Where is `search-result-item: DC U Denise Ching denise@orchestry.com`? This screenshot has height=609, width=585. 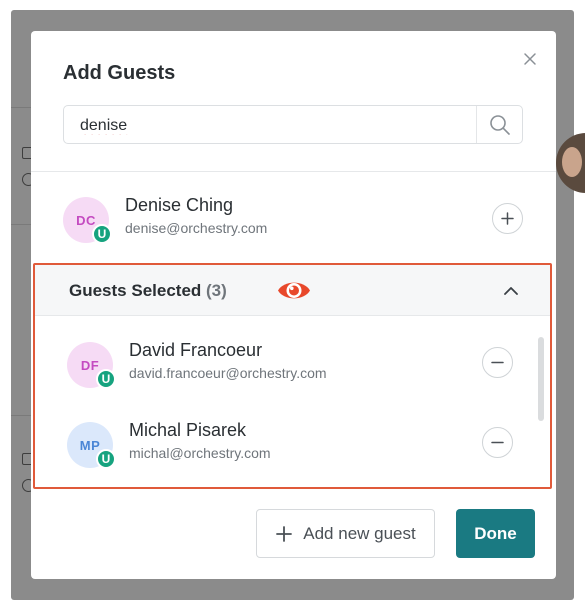
search-result-item: DC U Denise Ching denise@orchestry.com is located at coordinates (293, 228).